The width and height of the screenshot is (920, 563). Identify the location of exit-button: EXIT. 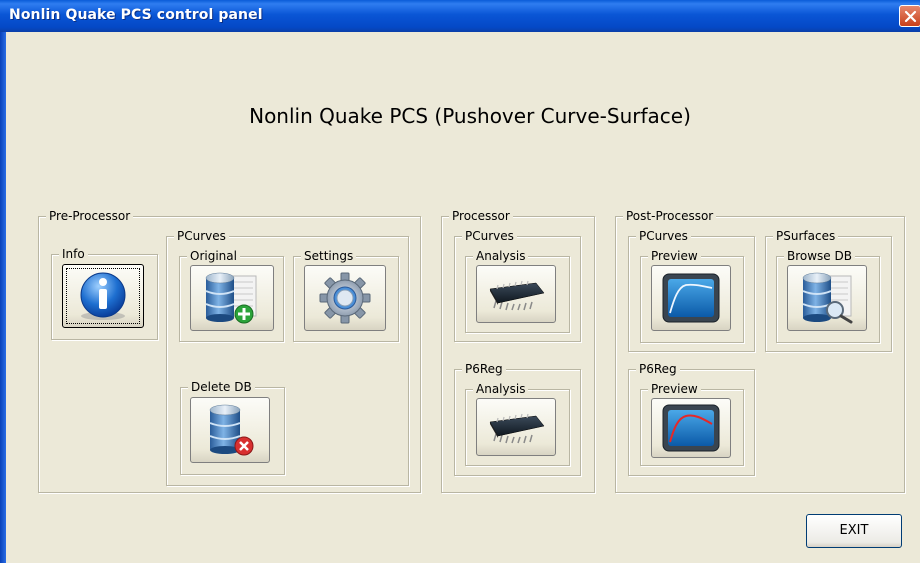
(854, 531).